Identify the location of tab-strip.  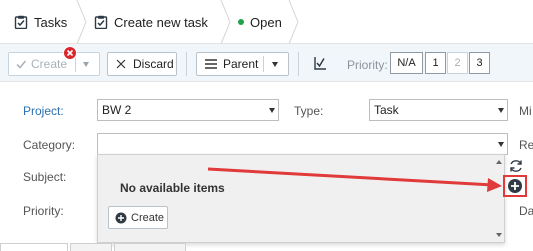
(266, 247).